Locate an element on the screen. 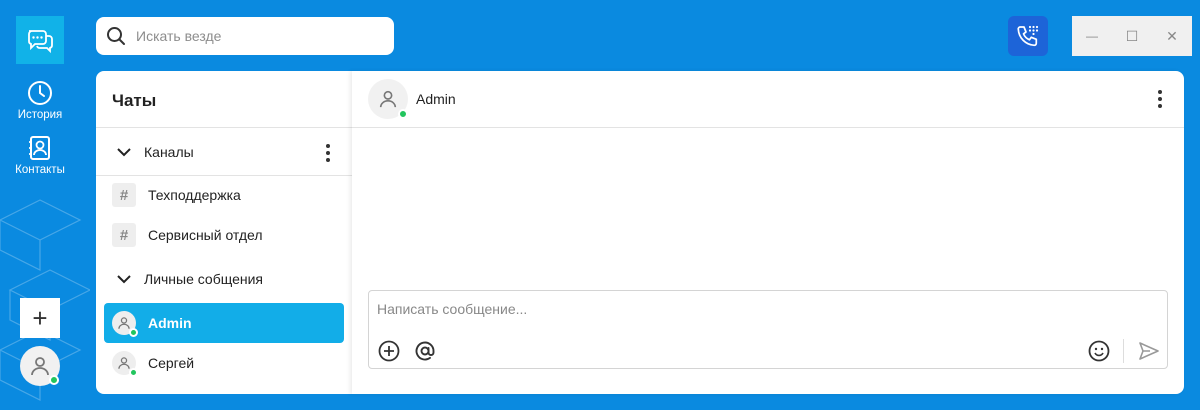 The height and width of the screenshot is (410, 1200). close-icon: ✕ is located at coordinates (1172, 35).